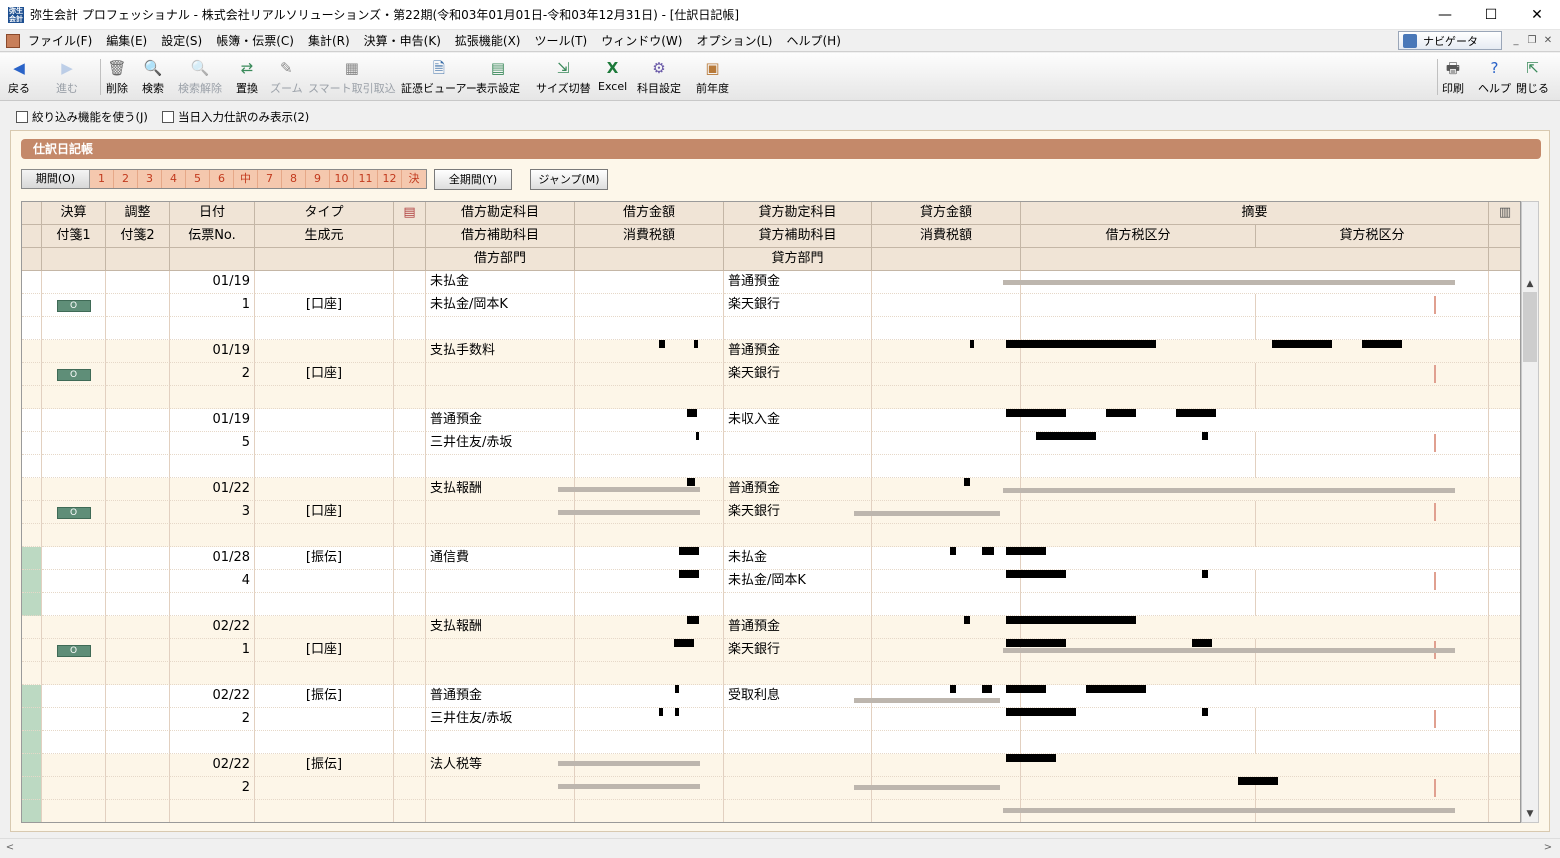 This screenshot has width=1560, height=858. What do you see at coordinates (612, 77) in the screenshot?
I see `excel-button: X Excel` at bounding box center [612, 77].